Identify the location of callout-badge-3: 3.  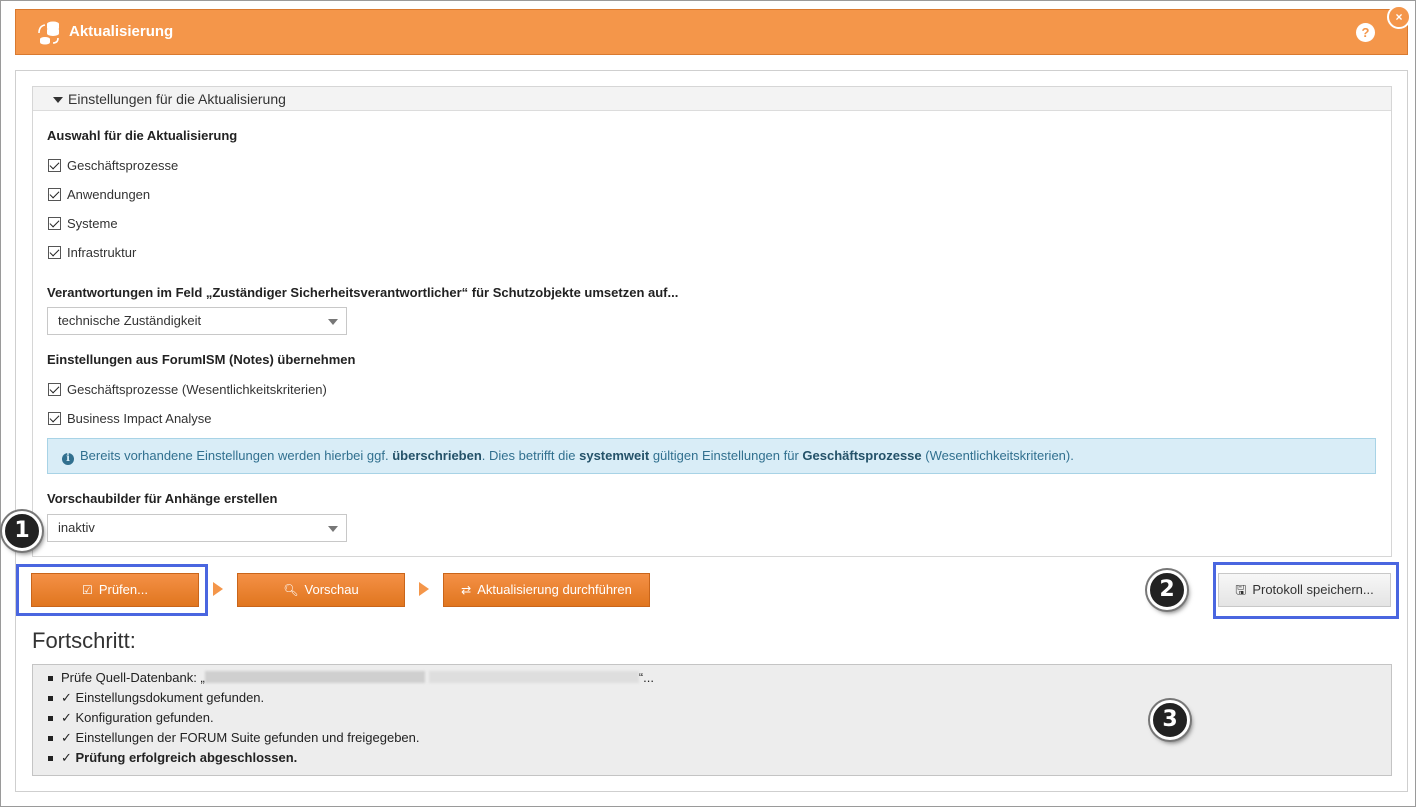
(1170, 720).